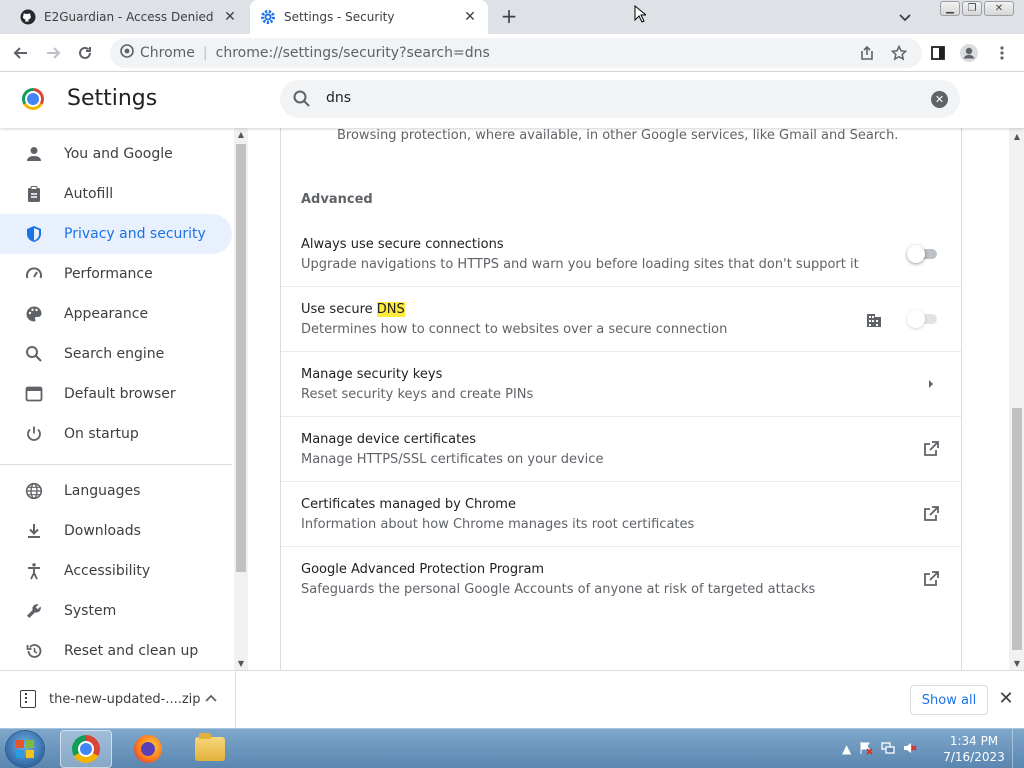 The image size is (1024, 768). What do you see at coordinates (1002, 53) in the screenshot?
I see `more-menu-icon` at bounding box center [1002, 53].